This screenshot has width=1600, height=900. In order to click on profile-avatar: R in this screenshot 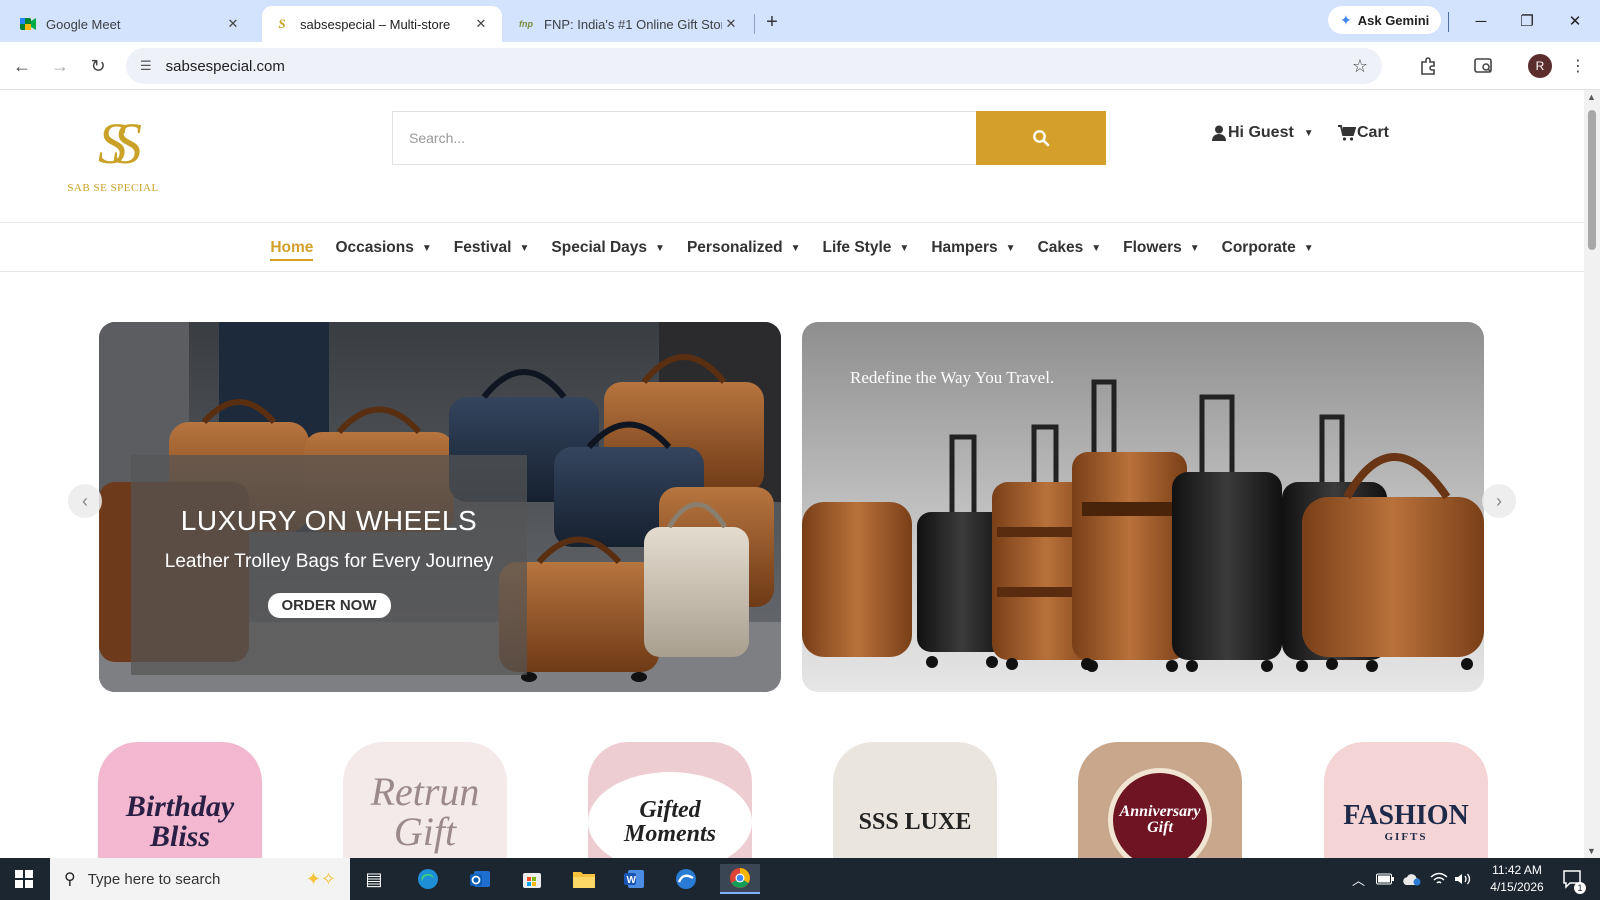, I will do `click(1540, 66)`.